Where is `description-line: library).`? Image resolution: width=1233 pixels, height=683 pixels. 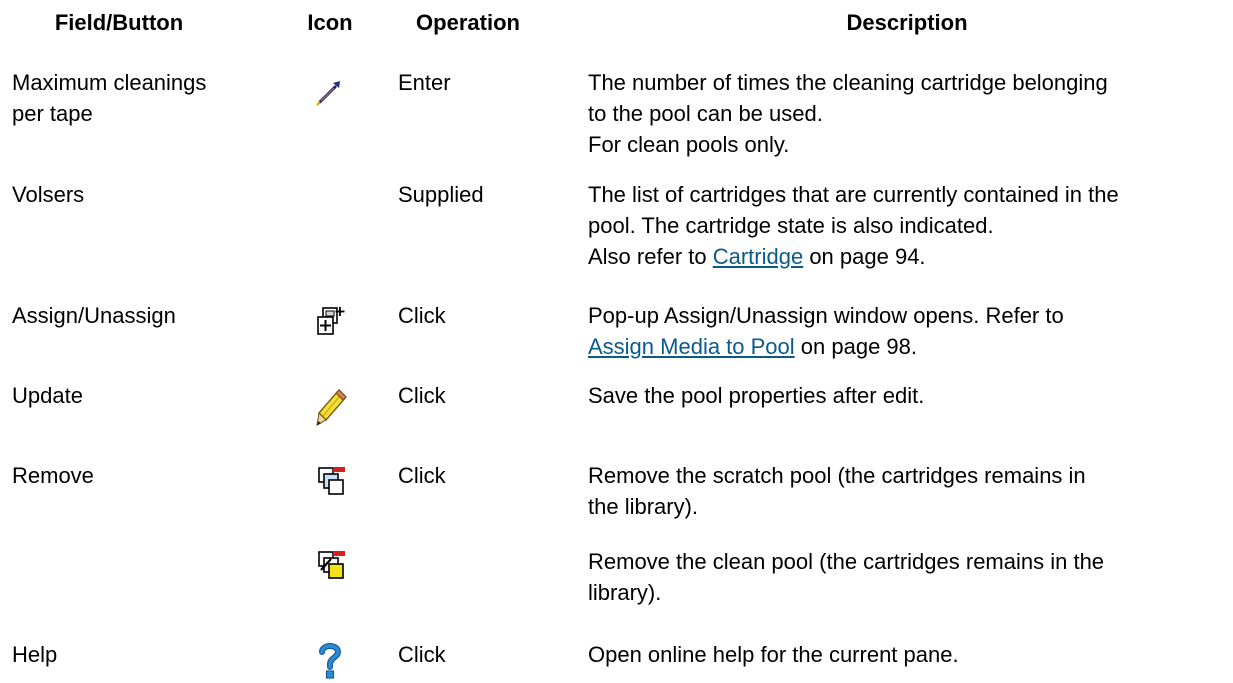 description-line: library). is located at coordinates (625, 592).